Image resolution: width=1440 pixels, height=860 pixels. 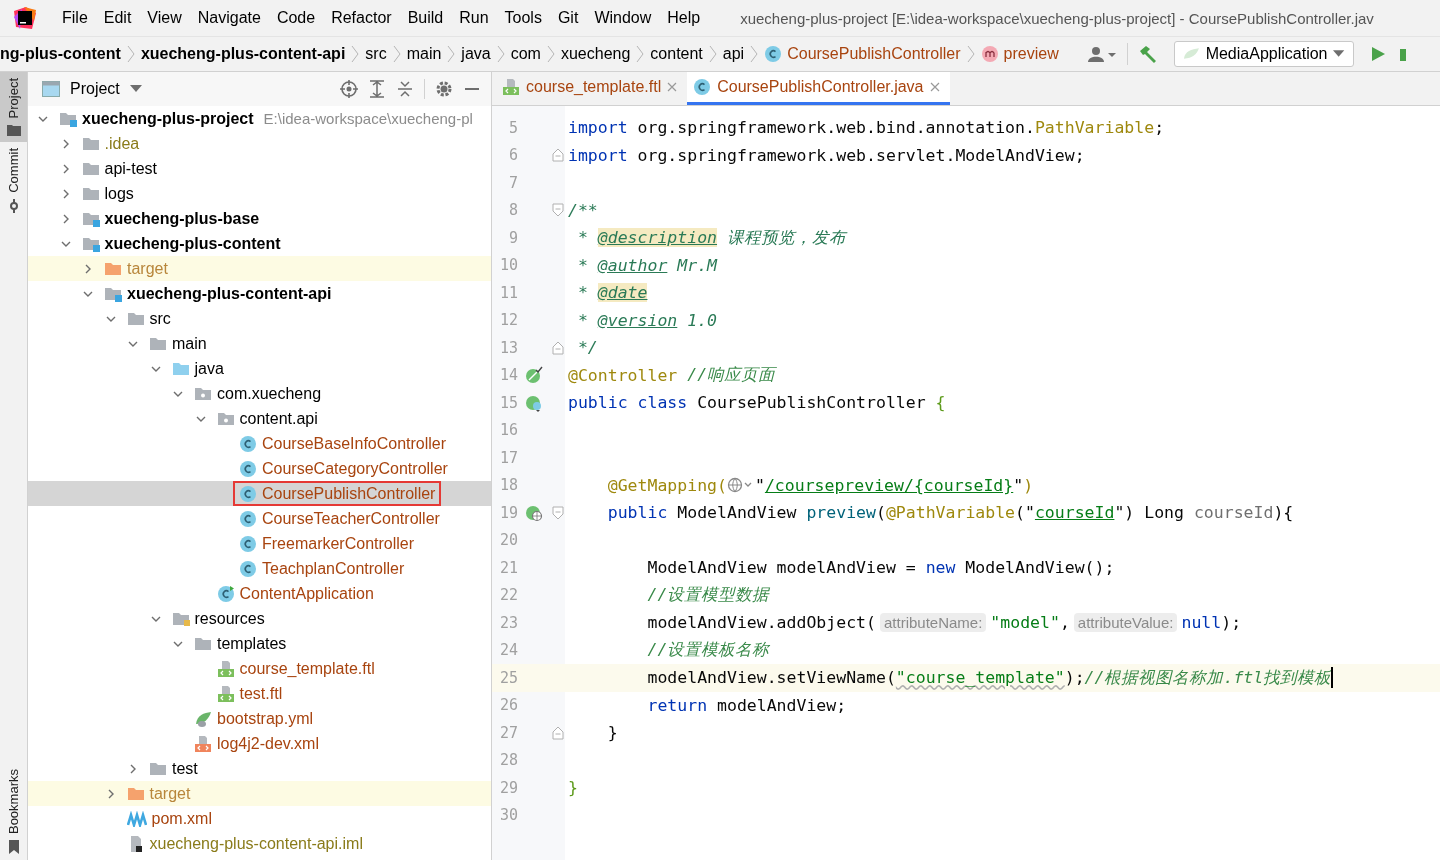 I want to click on tree-item-label: java, so click(x=209, y=368).